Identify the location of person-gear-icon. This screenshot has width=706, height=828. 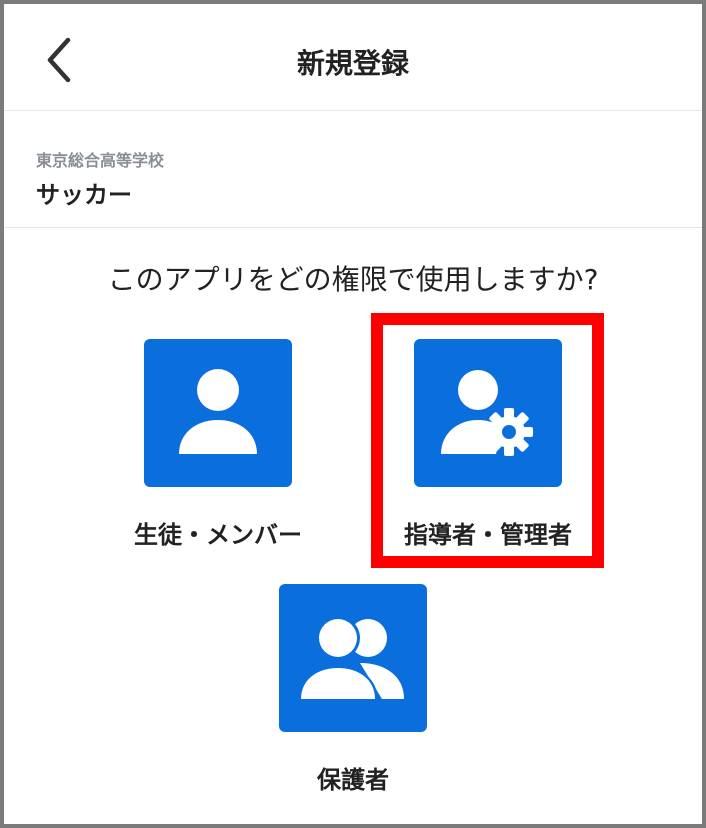
(487, 413).